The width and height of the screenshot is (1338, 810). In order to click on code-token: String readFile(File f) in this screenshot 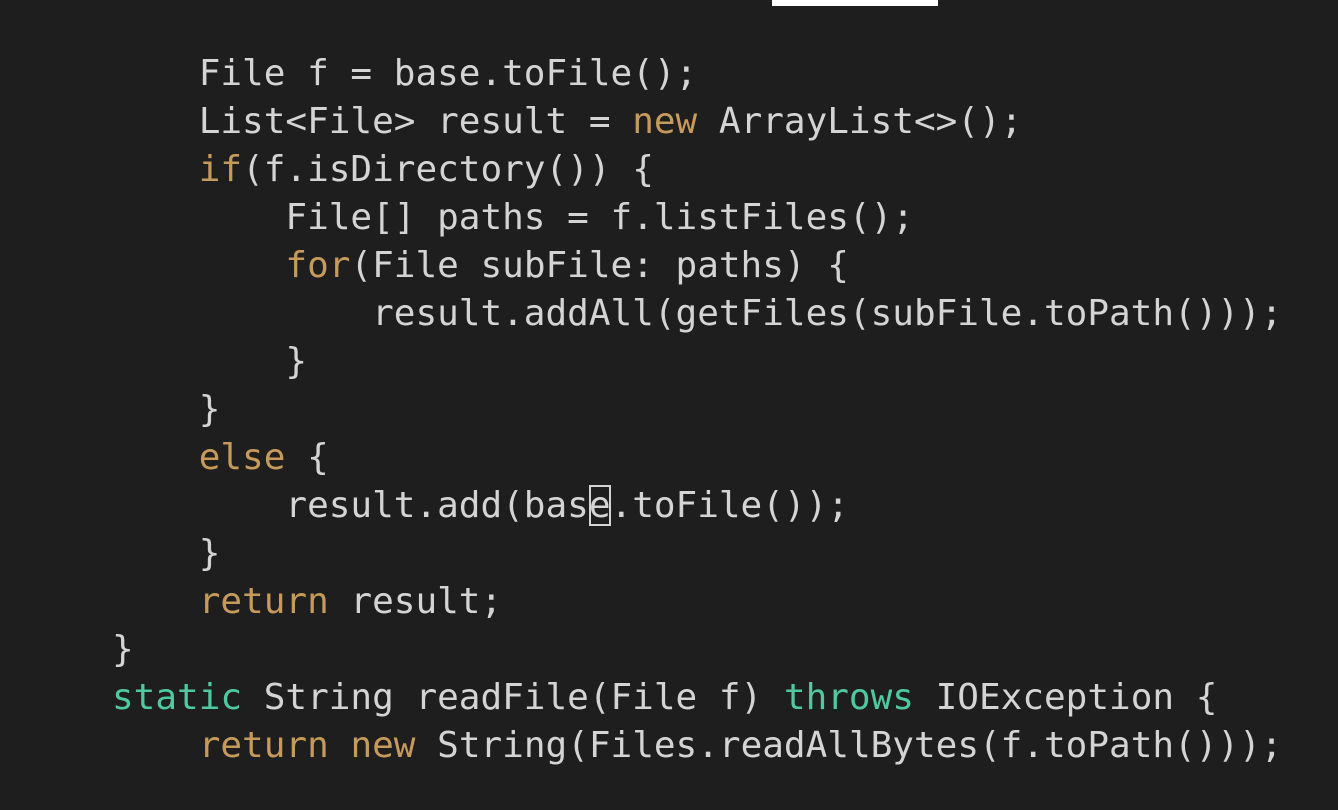, I will do `click(513, 697)`.